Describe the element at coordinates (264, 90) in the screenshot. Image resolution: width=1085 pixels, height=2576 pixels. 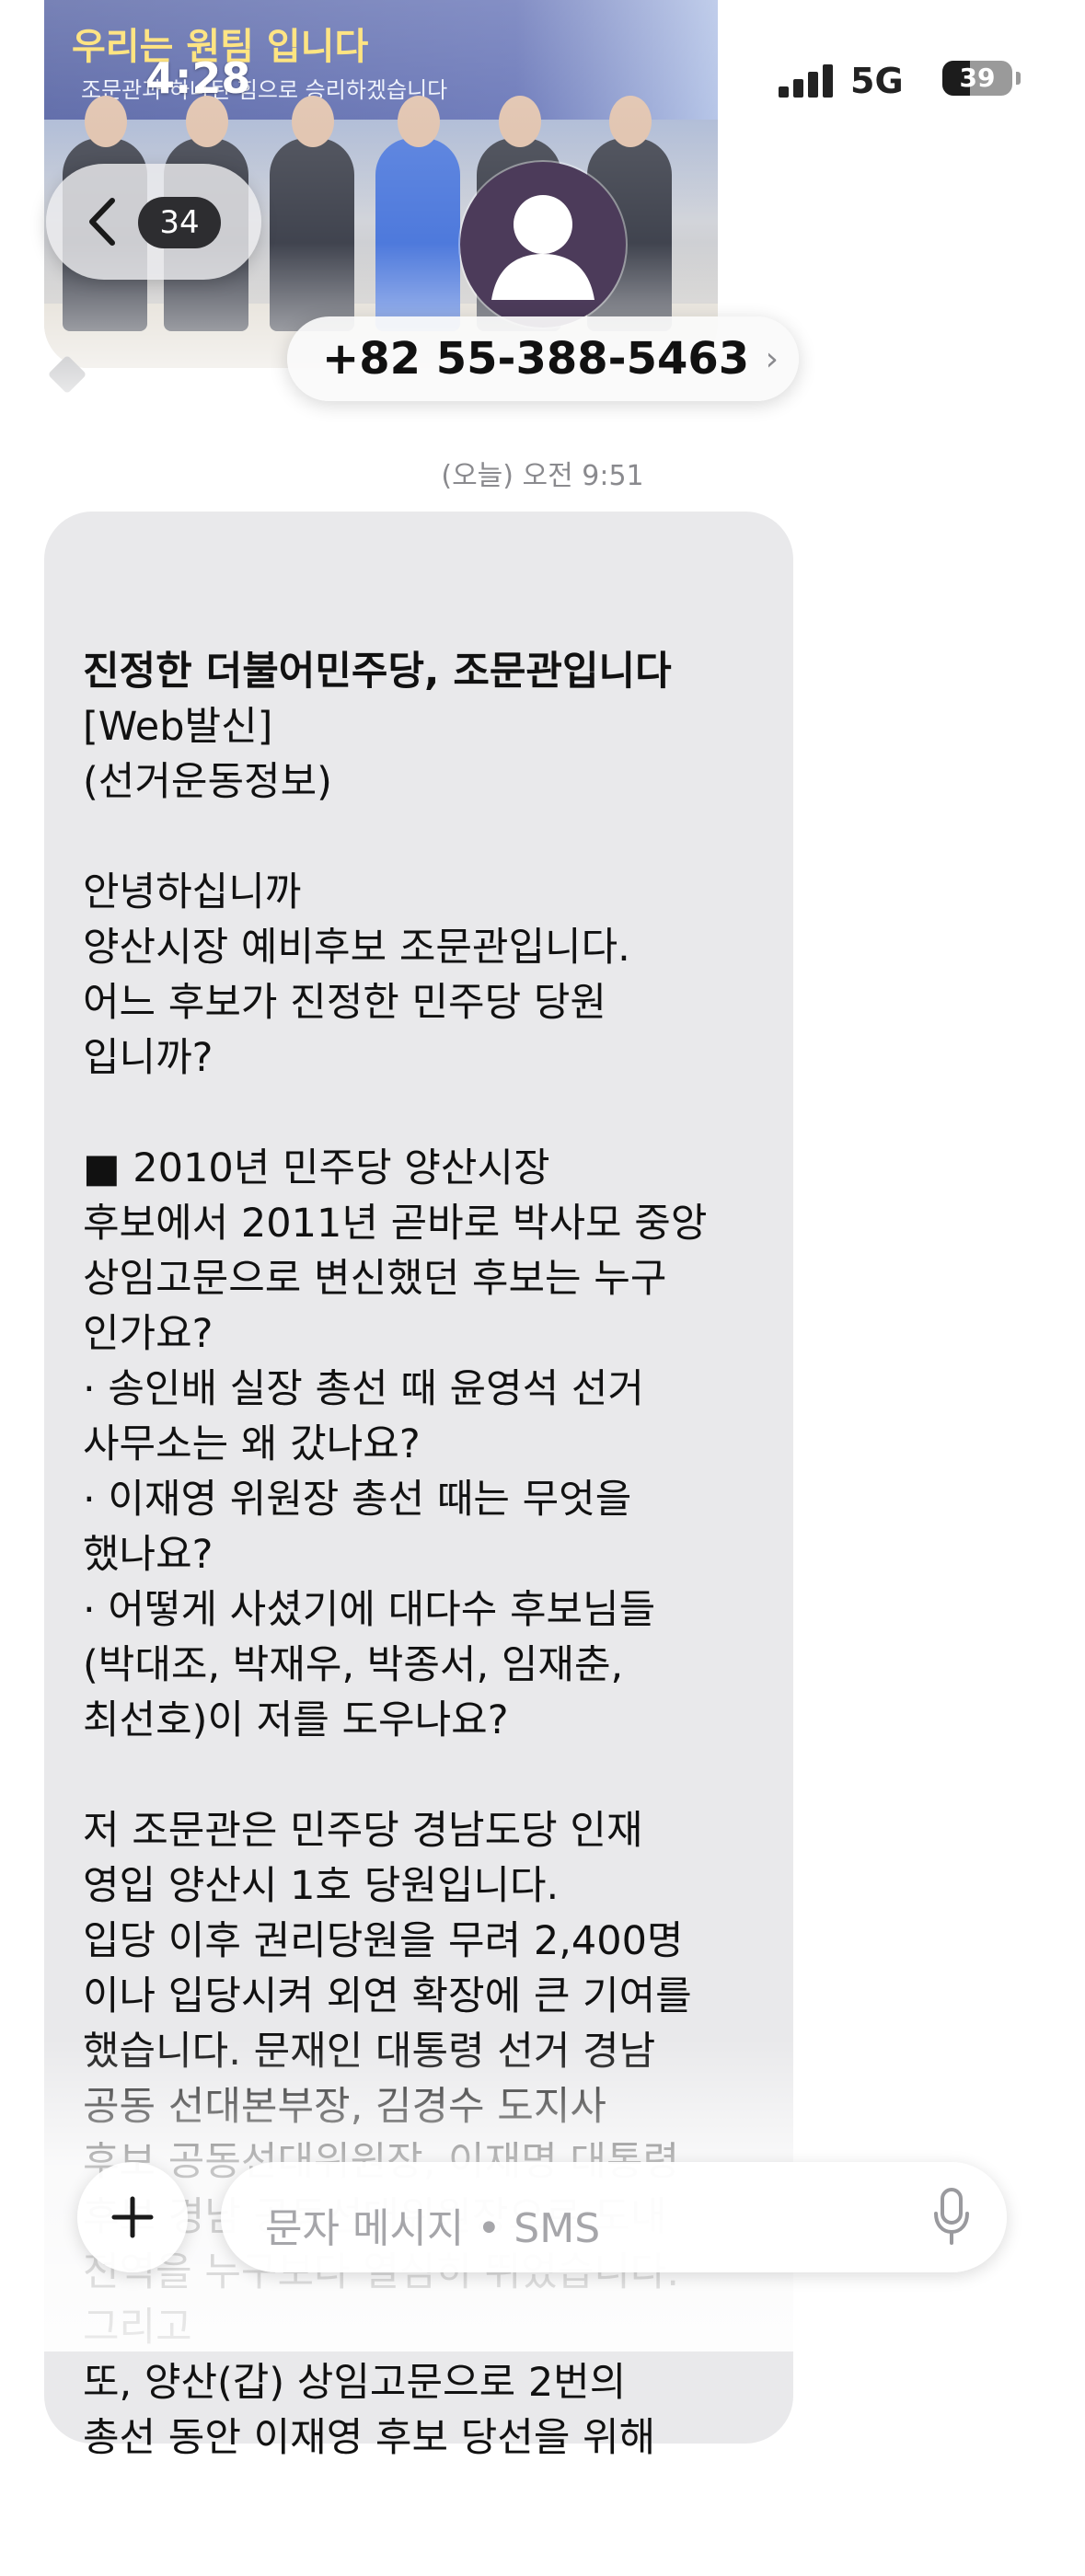
I see `photo-banner-subtext: 조문관과 하나된 힘으로 승리하겠습니다` at that location.